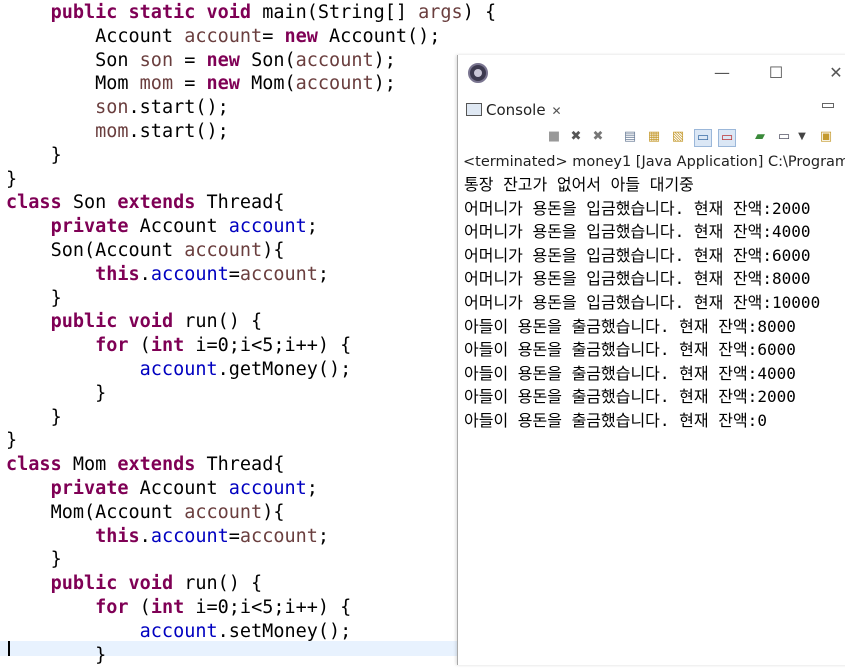 This screenshot has height=668, width=845. I want to click on code-token: Mom, so click(95, 465).